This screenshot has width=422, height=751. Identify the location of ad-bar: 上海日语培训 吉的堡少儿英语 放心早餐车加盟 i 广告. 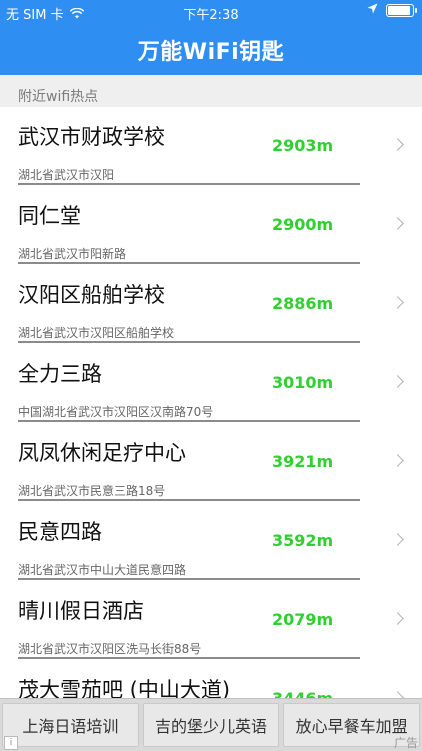
(211, 724).